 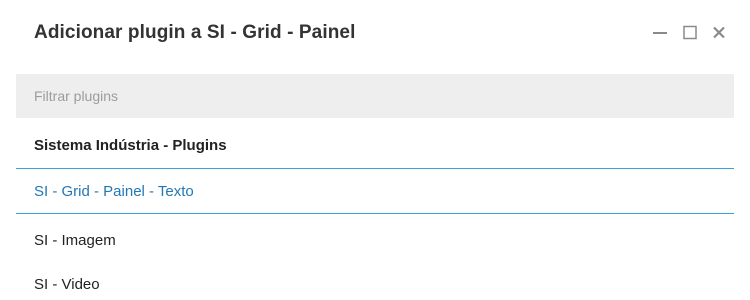 I want to click on minimize-button, so click(x=661, y=33).